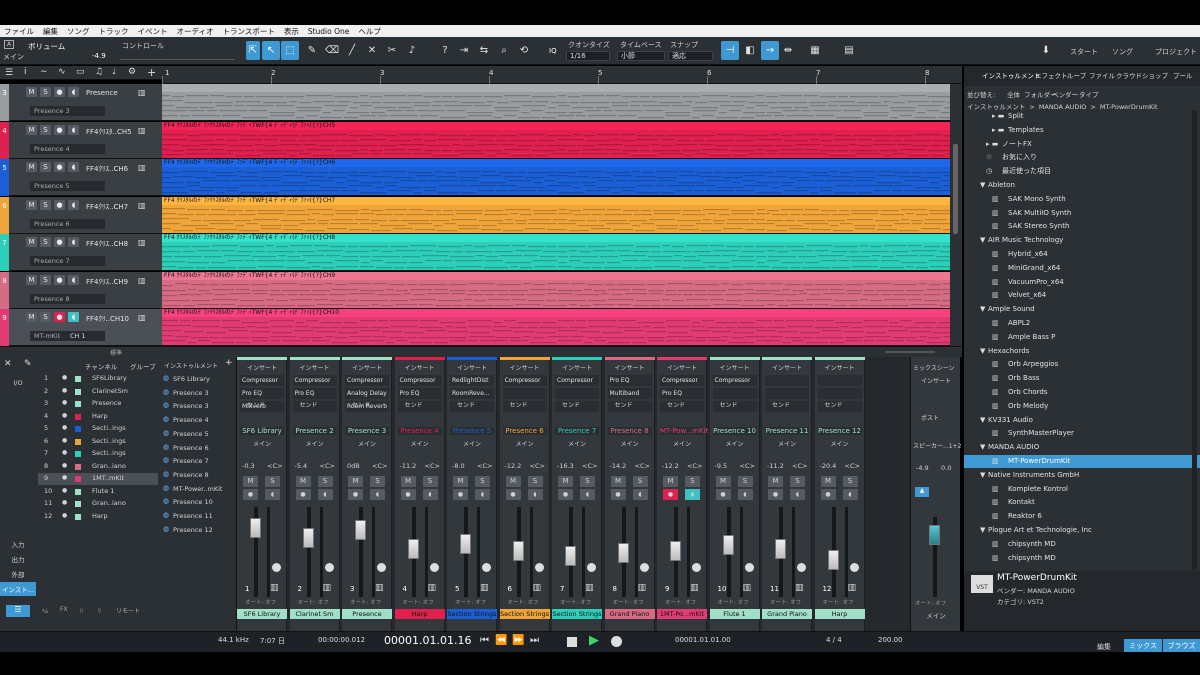 The width and height of the screenshot is (1200, 675). Describe the element at coordinates (153, 31) in the screenshot. I see `menu-item: イベント` at that location.